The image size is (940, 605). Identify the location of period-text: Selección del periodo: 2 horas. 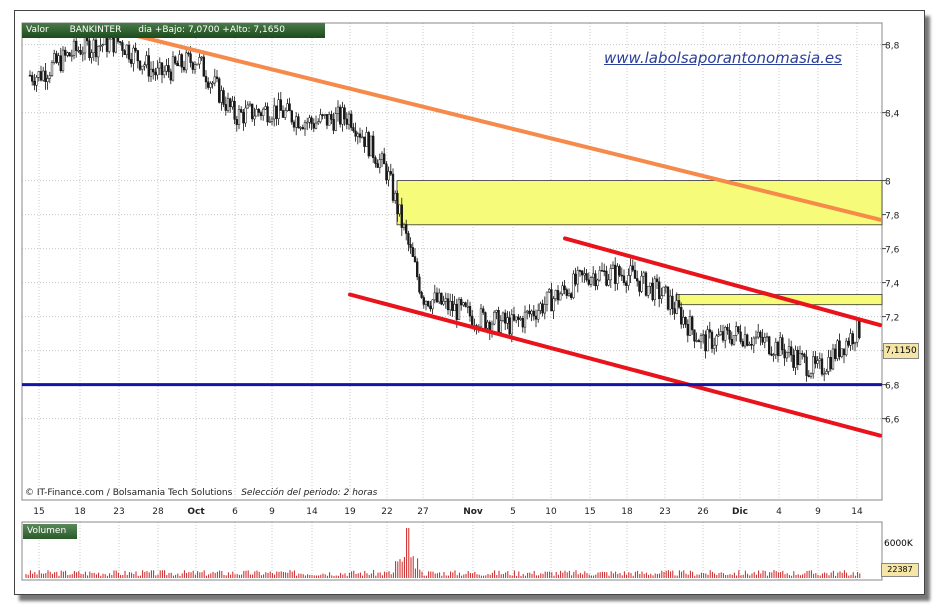
(309, 493).